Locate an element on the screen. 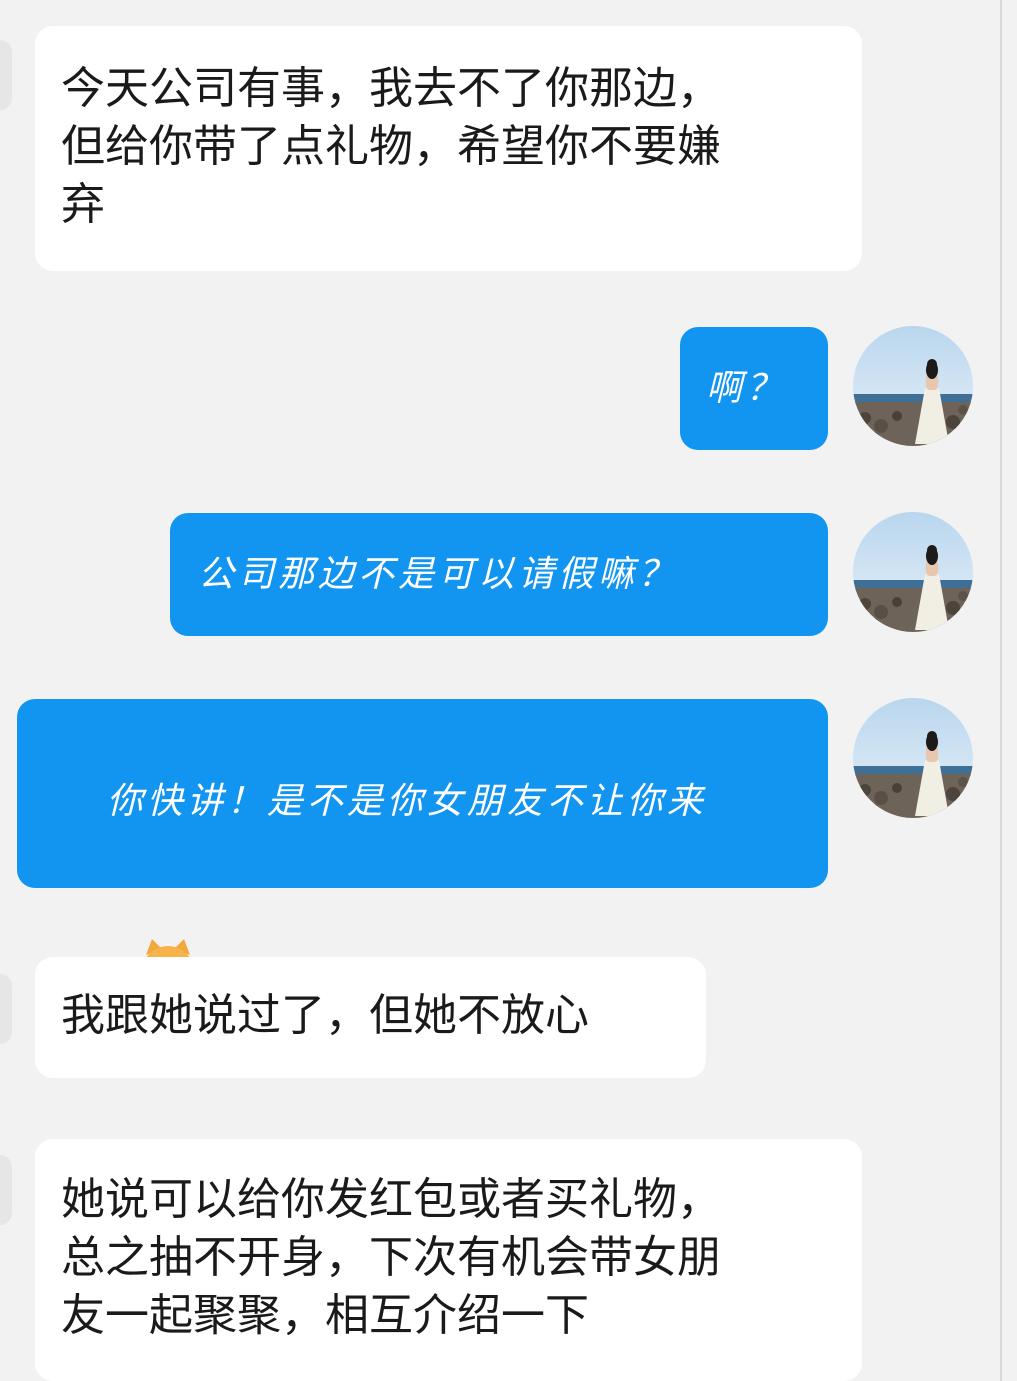 Image resolution: width=1017 pixels, height=1381 pixels. message-bubble-incoming: 我跟她说过了，但她不放心 is located at coordinates (370, 1017).